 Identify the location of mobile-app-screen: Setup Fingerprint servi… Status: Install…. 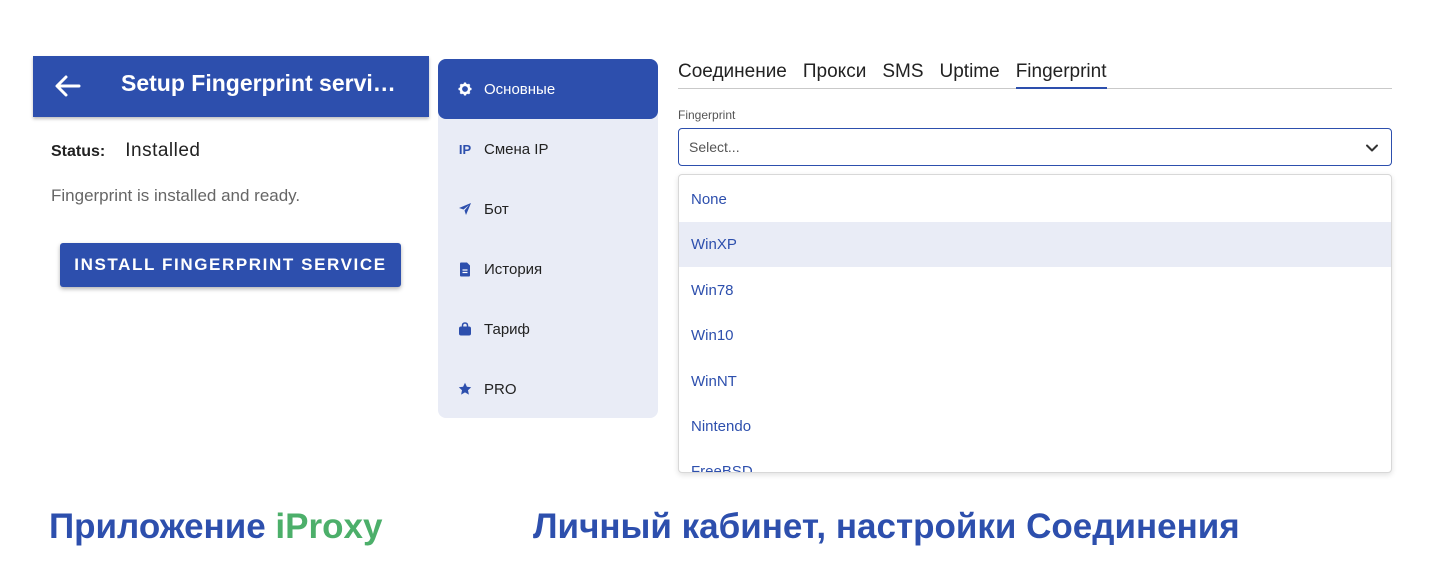
(231, 181).